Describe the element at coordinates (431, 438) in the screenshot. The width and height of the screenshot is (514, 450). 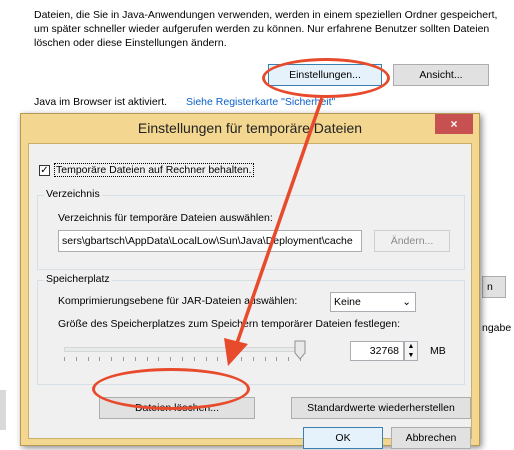
I see `cancel-button: Abbrechen` at that location.